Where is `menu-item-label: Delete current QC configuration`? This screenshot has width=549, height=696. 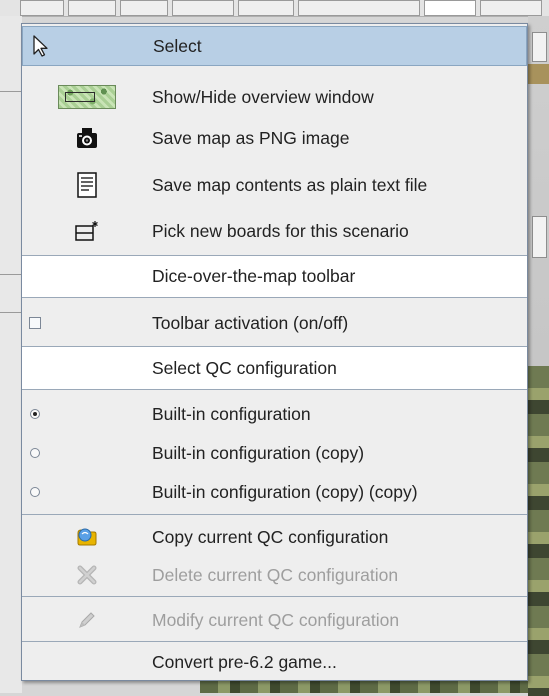 menu-item-label: Delete current QC configuration is located at coordinates (275, 574).